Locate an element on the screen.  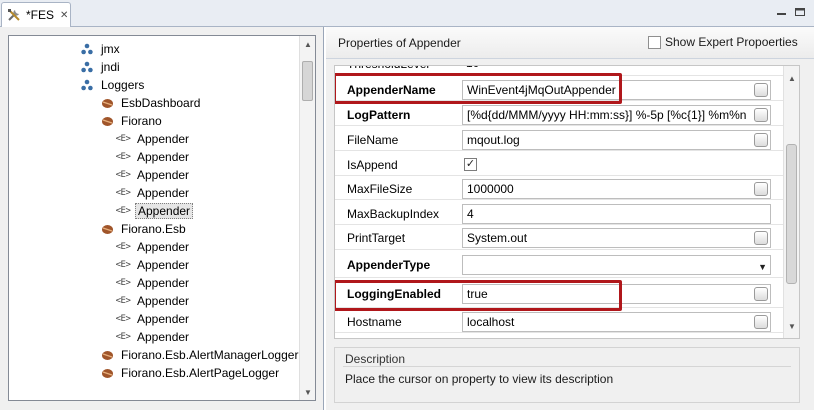
minimize-icon is located at coordinates (782, 12).